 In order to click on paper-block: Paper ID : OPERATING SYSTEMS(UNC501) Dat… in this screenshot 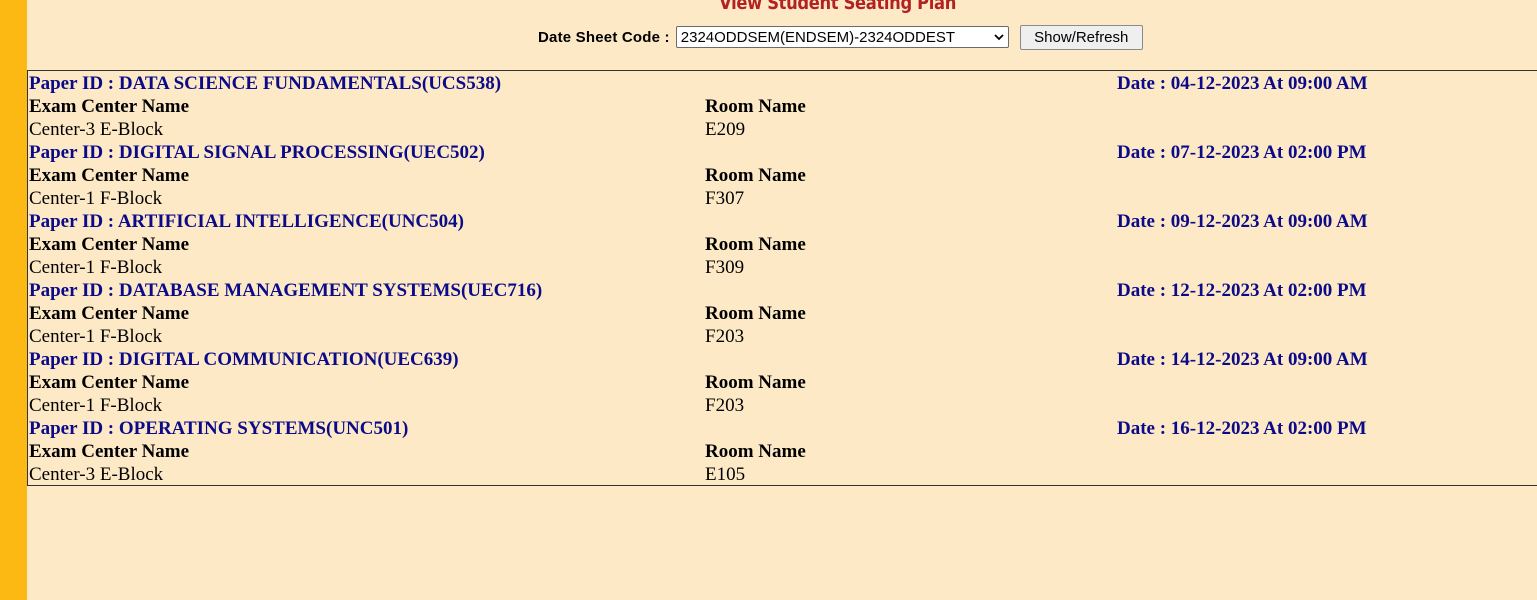, I will do `click(782, 450)`.